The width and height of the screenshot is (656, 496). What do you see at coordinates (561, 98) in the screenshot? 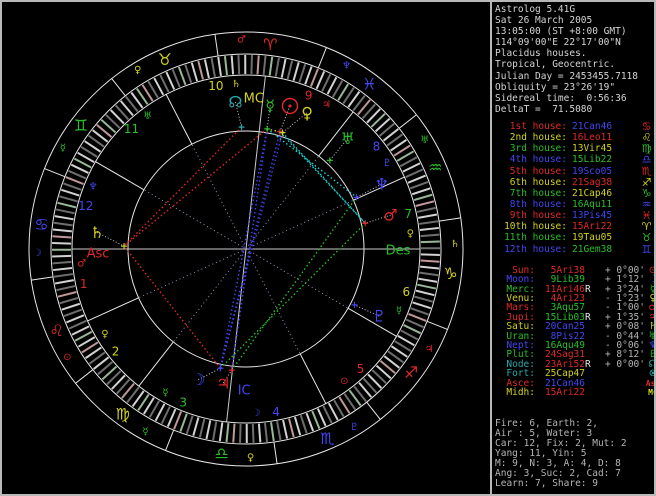
I see `sidereal-time: Sidereal time: 0:56:36` at bounding box center [561, 98].